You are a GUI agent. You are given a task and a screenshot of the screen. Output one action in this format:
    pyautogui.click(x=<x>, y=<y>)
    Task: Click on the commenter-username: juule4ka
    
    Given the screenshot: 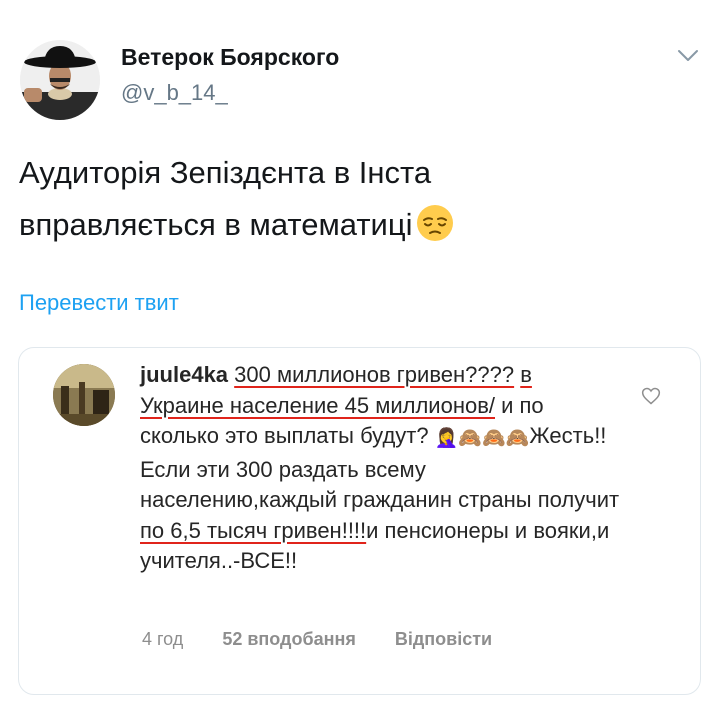 What is the action you would take?
    pyautogui.click(x=184, y=374)
    